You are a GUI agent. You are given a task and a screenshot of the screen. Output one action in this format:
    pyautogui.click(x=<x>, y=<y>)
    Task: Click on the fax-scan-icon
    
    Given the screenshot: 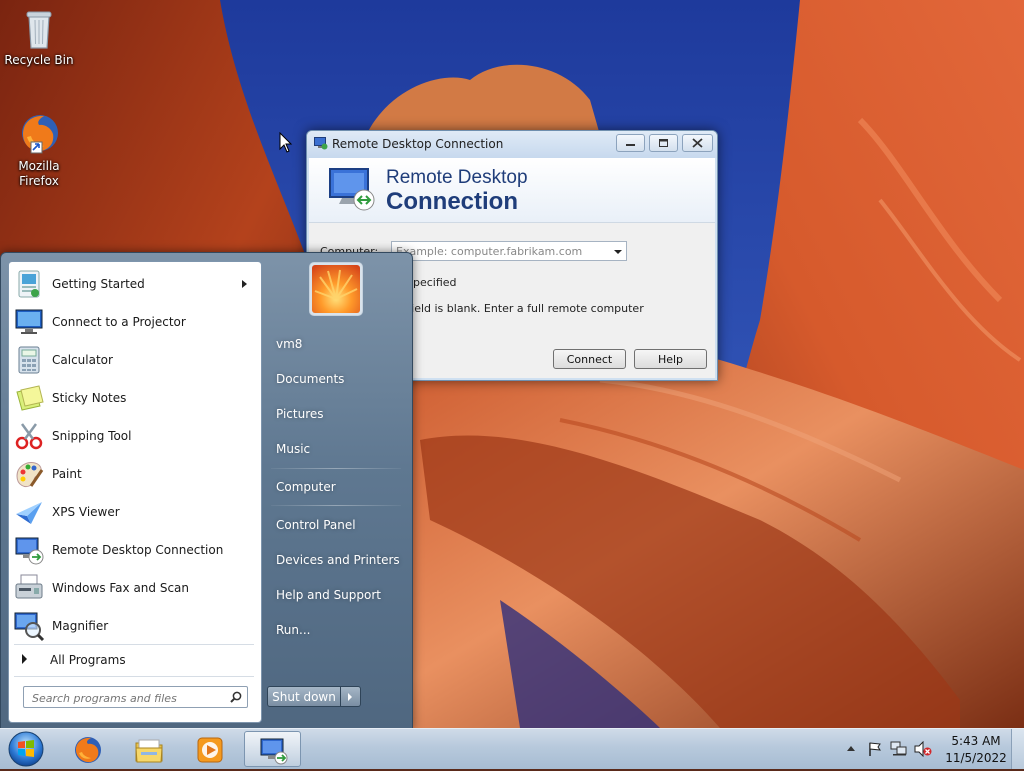 What is the action you would take?
    pyautogui.click(x=29, y=586)
    